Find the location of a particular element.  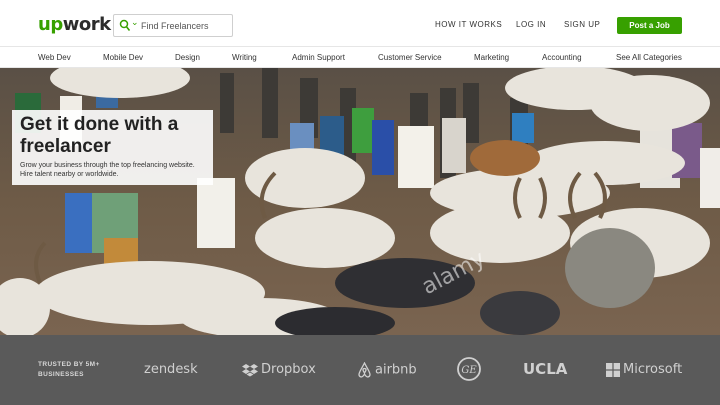

windows-icon is located at coordinates (613, 369).